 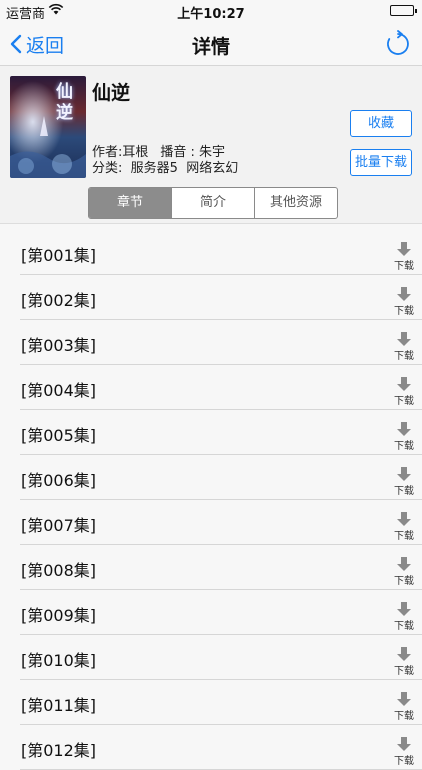 I want to click on chapter-title: [第011集], so click(x=59, y=705).